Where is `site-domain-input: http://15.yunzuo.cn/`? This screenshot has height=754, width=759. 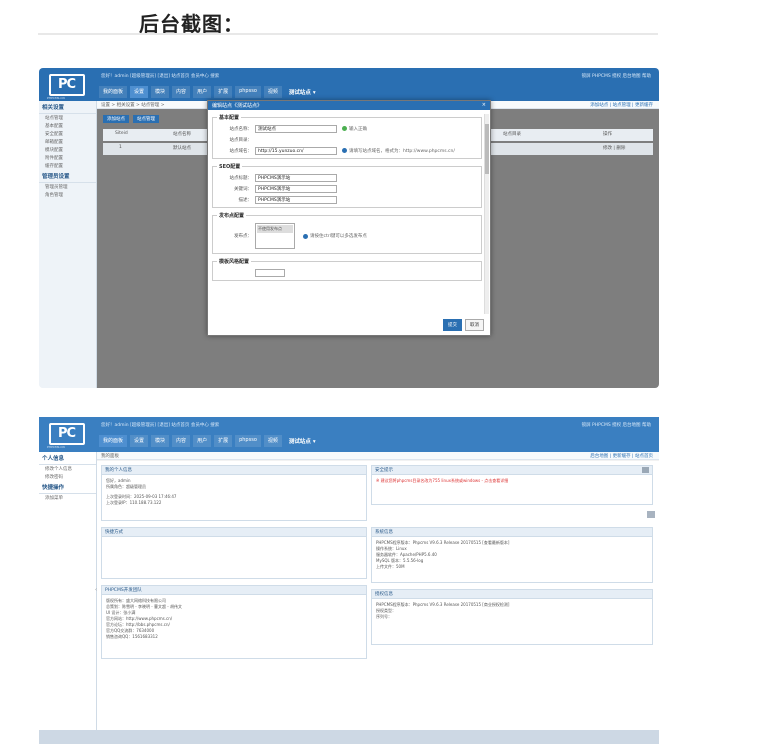
site-domain-input: http://15.yunzuo.cn/ is located at coordinates (296, 150).